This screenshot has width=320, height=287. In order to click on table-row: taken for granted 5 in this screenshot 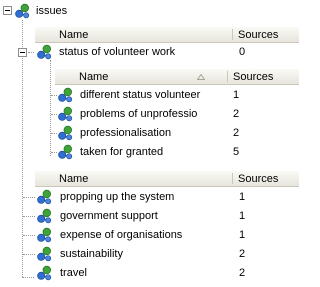, I will do `click(149, 152)`.